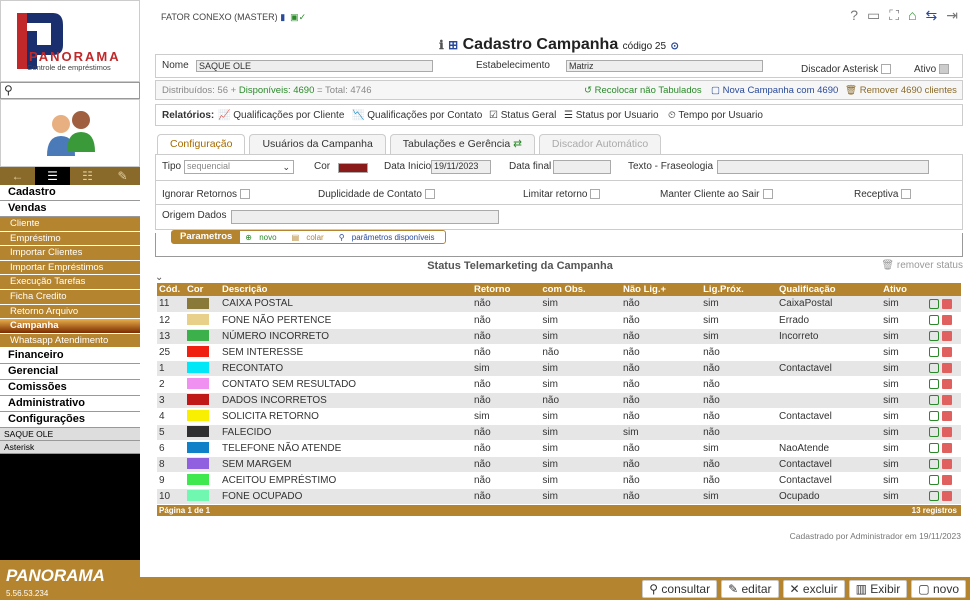 The width and height of the screenshot is (970, 600). Describe the element at coordinates (952, 15) in the screenshot. I see `exit-icon: ⇥` at that location.